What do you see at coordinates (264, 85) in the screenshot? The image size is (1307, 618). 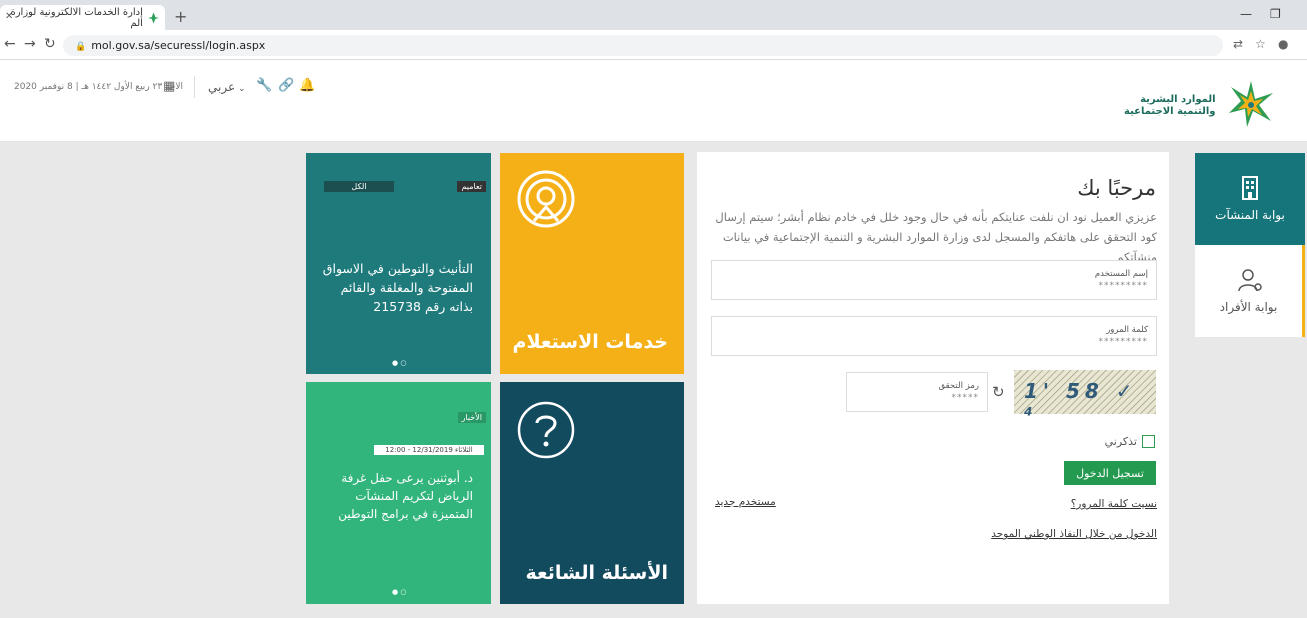 I see `wrench-icon: 🔧` at bounding box center [264, 85].